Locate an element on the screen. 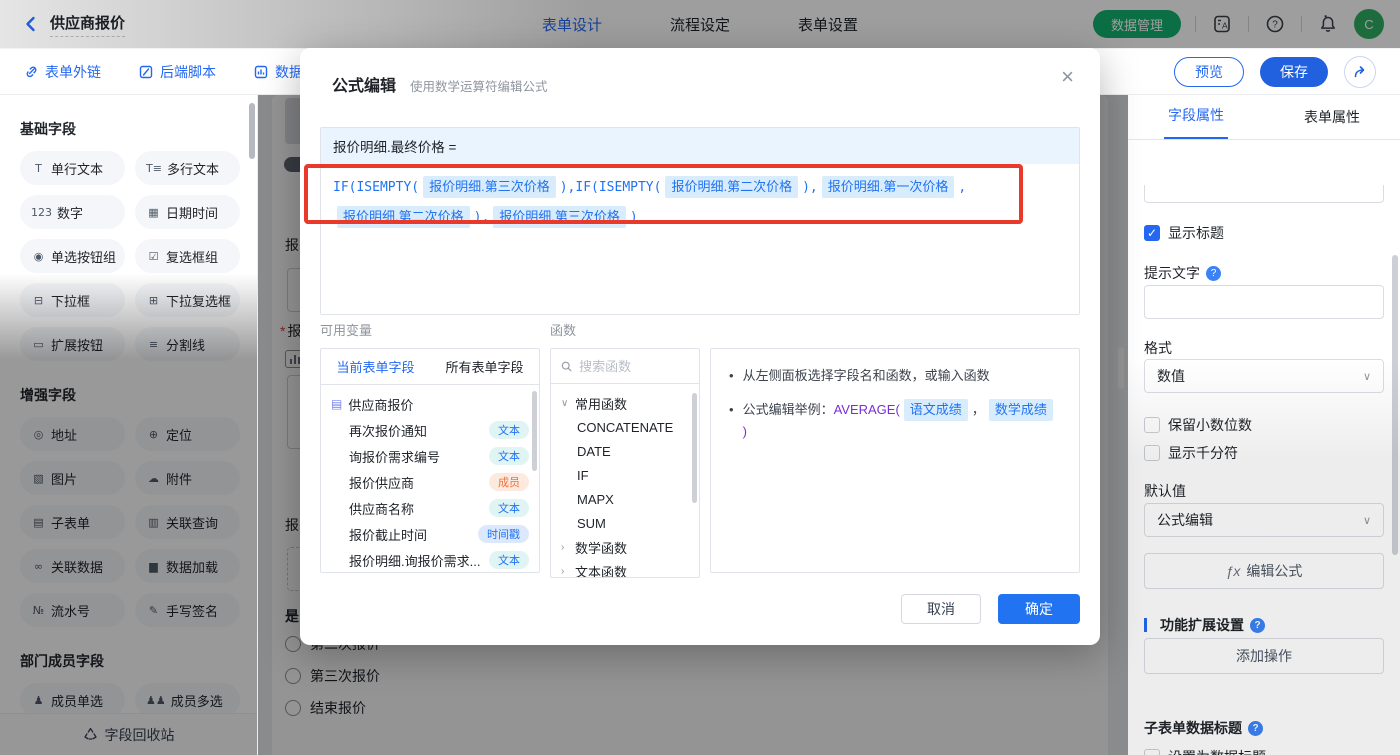  save-button: 保存 is located at coordinates (1294, 71).